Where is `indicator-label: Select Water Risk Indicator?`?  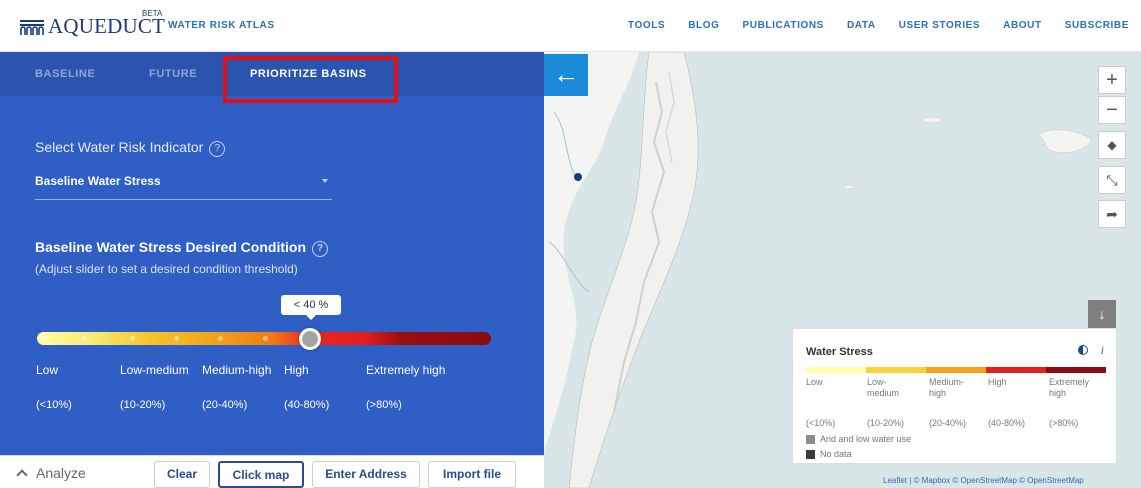 indicator-label: Select Water Risk Indicator? is located at coordinates (130, 148).